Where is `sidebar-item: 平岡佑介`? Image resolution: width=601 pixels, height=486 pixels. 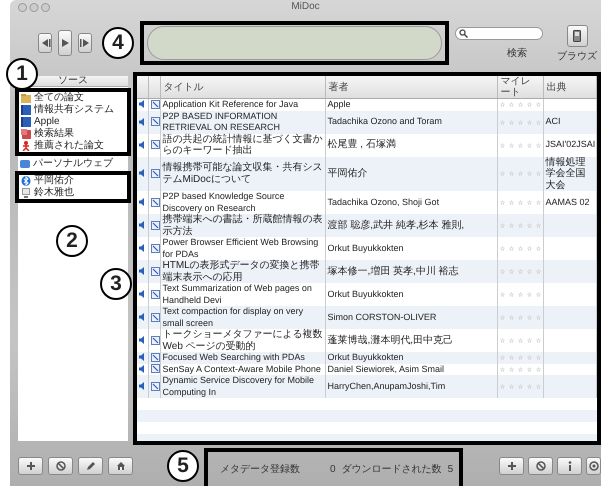
sidebar-item: 平岡佑介 is located at coordinates (73, 181).